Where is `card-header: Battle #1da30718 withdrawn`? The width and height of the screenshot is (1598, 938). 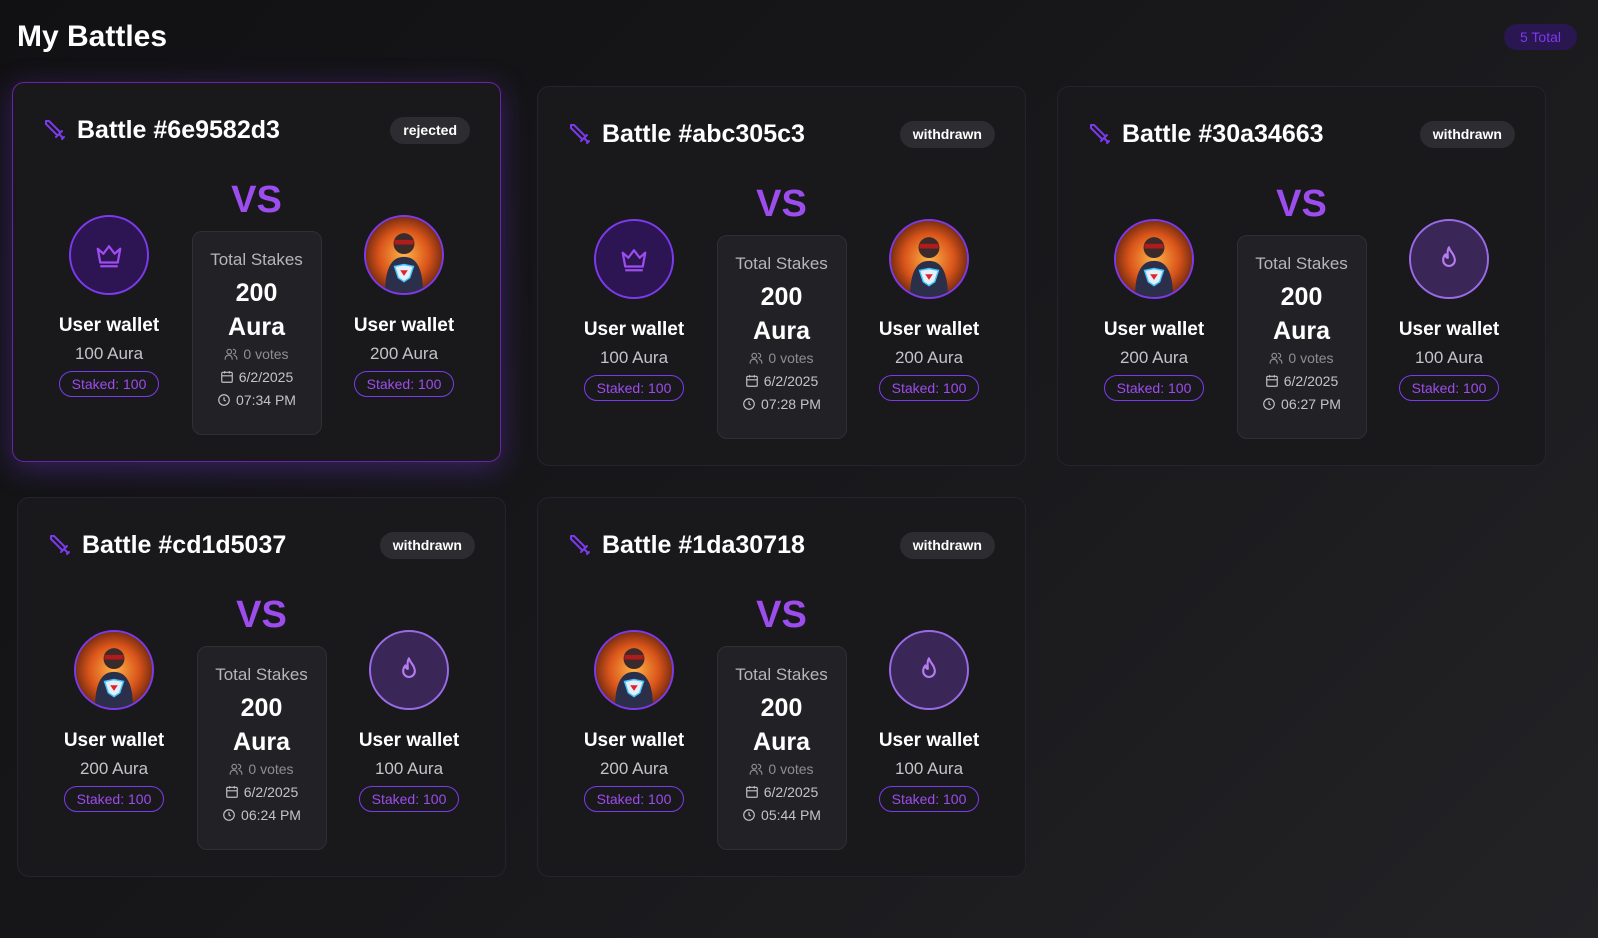
card-header: Battle #1da30718 withdrawn is located at coordinates (781, 545).